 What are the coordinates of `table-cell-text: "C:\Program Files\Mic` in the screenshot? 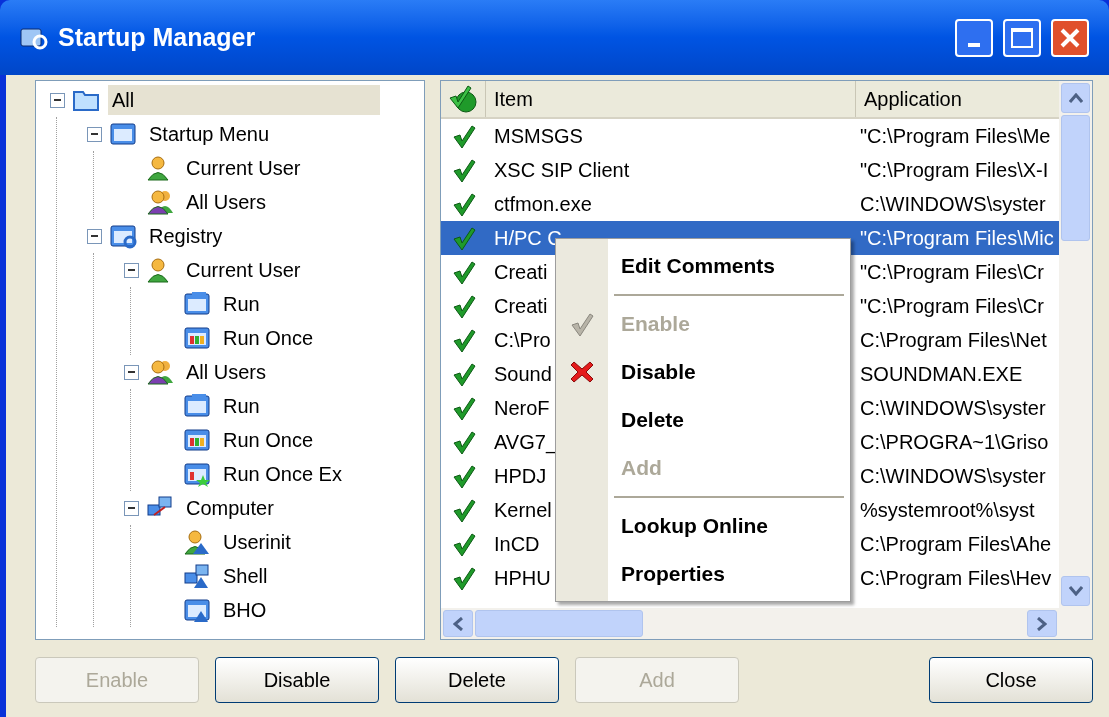 It's located at (957, 238).